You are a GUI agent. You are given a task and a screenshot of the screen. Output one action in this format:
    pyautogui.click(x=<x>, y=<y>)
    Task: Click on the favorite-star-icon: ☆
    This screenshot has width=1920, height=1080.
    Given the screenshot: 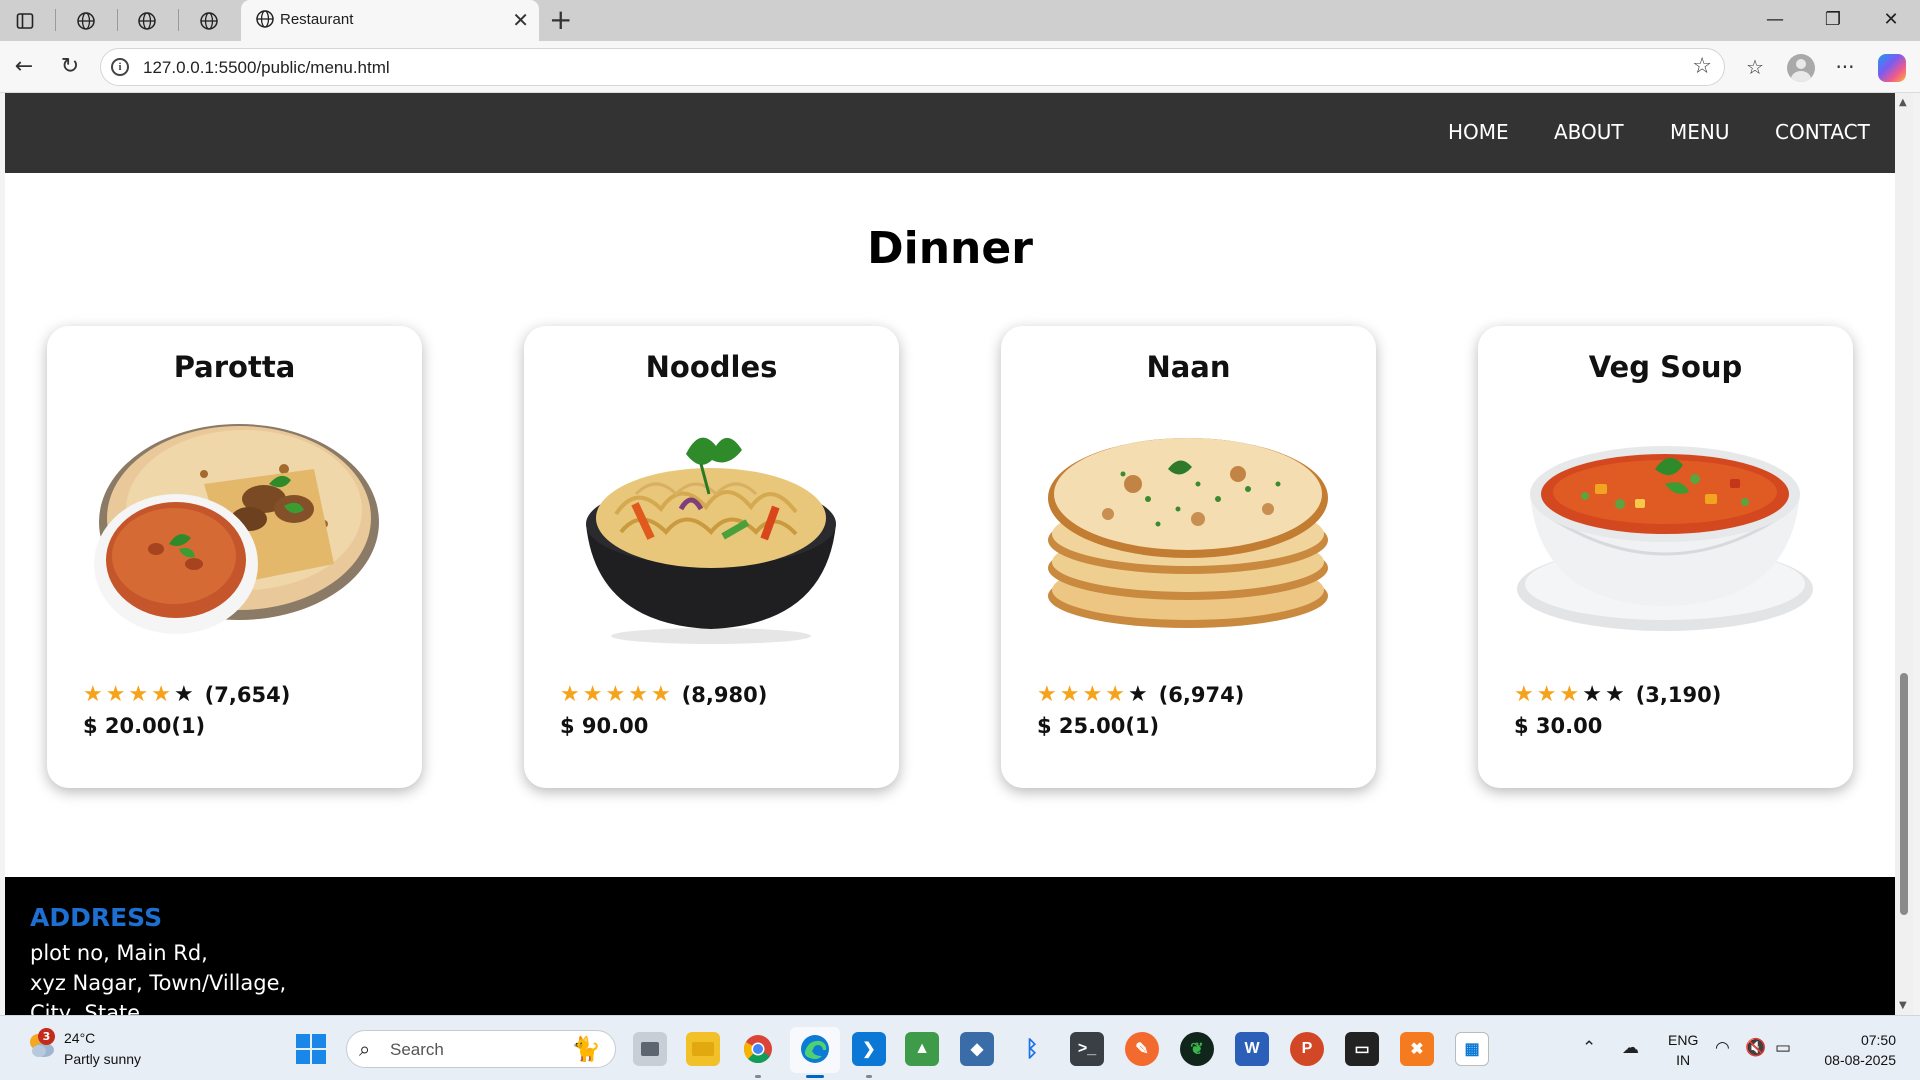 What is the action you would take?
    pyautogui.click(x=1702, y=66)
    